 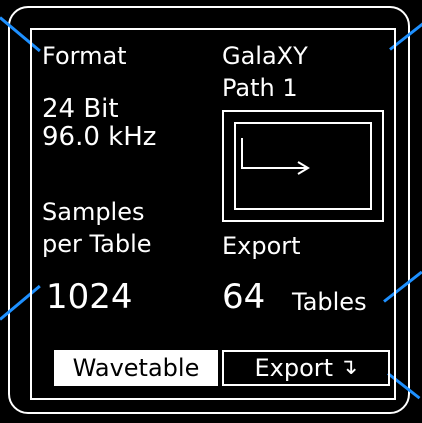 What do you see at coordinates (99, 137) in the screenshot?
I see `sample-rate-value: 96.0 kHz` at bounding box center [99, 137].